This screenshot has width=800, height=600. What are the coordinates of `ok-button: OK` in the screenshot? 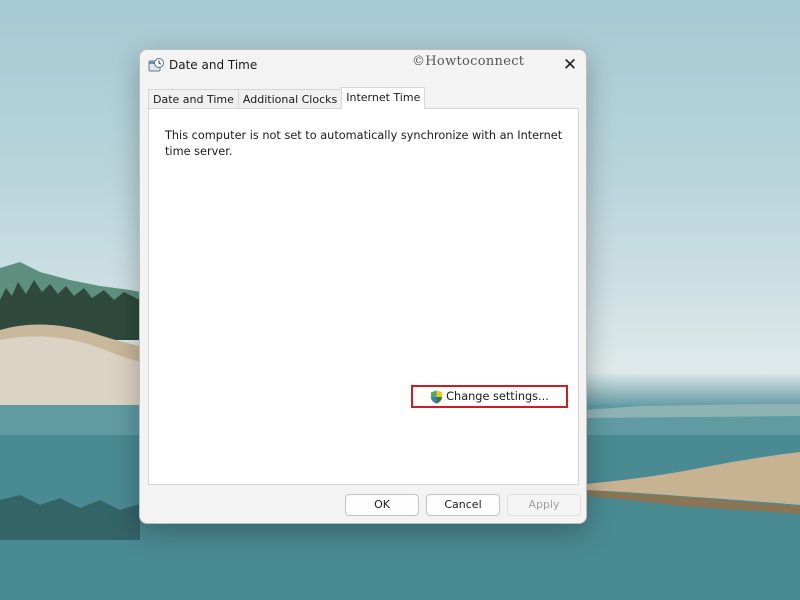 It's located at (382, 505).